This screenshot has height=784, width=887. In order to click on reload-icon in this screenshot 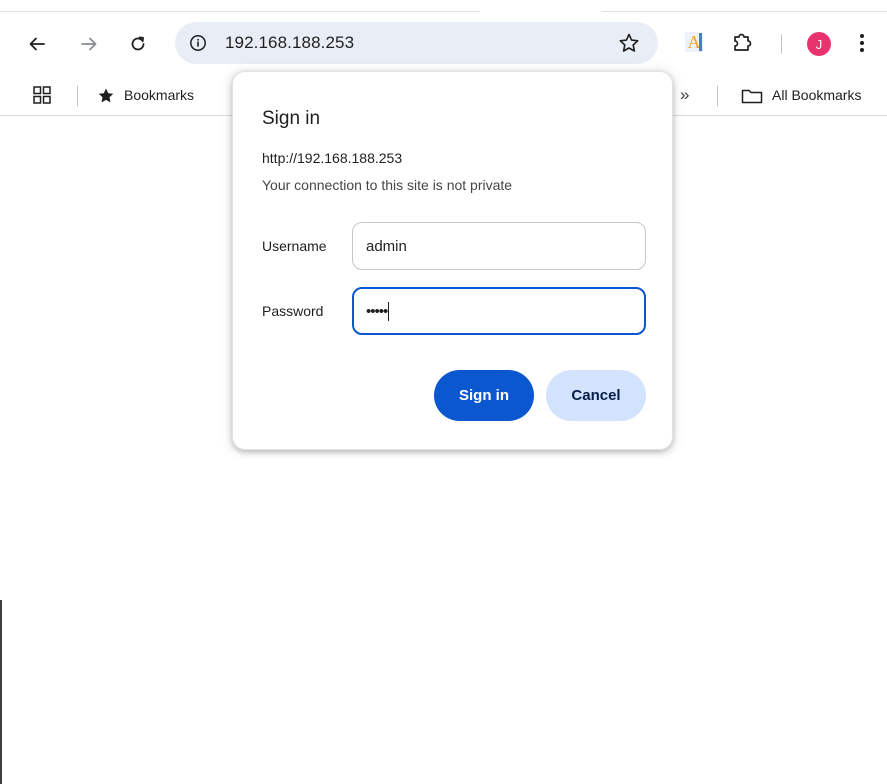, I will do `click(138, 43)`.